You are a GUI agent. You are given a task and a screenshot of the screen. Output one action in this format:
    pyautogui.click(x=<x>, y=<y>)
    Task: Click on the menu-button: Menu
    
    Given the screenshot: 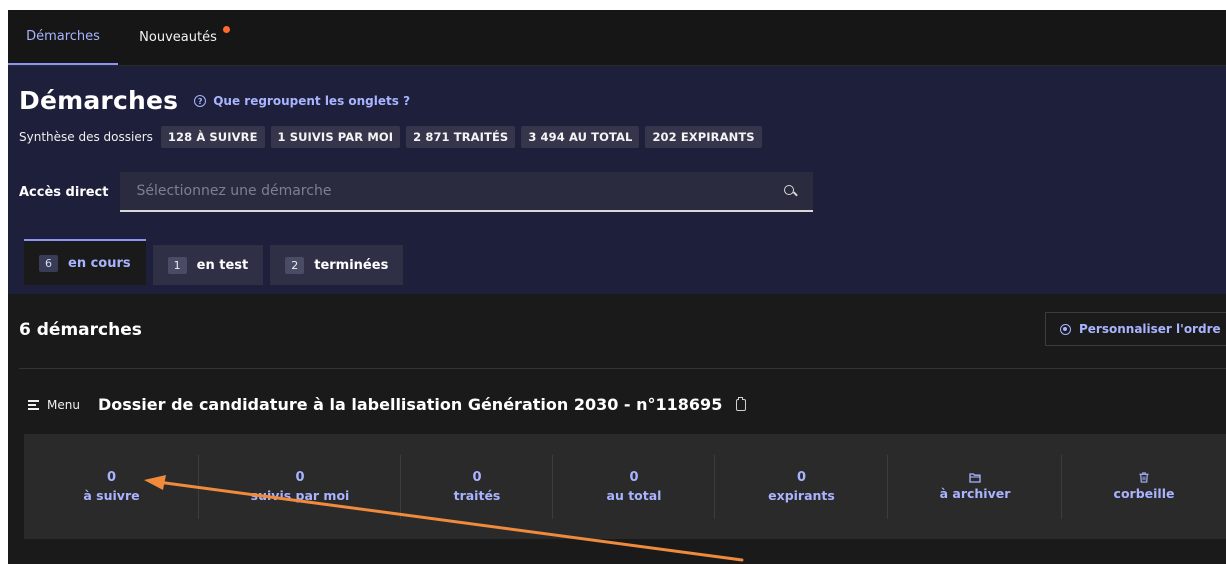 What is the action you would take?
    pyautogui.click(x=54, y=405)
    